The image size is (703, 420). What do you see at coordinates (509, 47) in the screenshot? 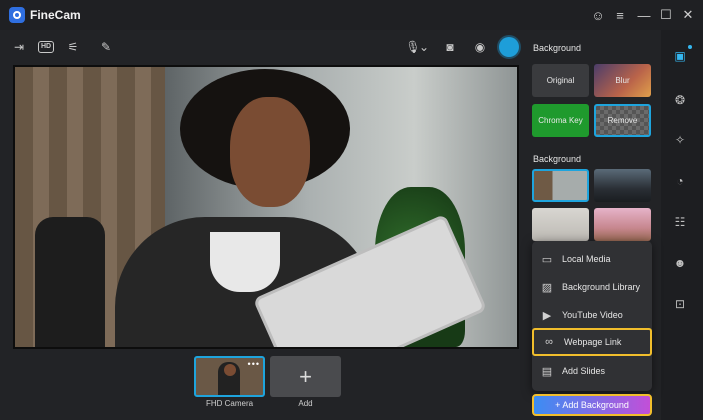
I see `live-icon` at bounding box center [509, 47].